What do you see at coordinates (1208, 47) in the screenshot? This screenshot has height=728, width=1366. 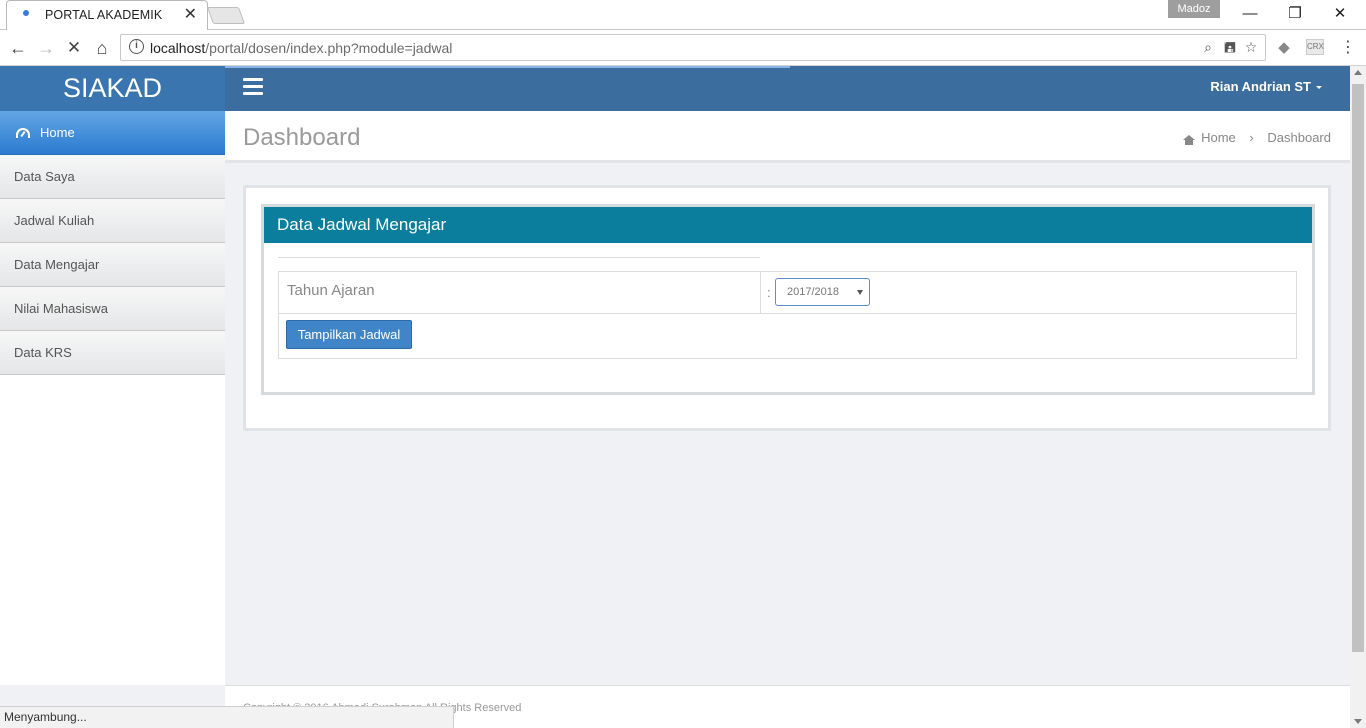 I see `zoom-icon: ⌕` at bounding box center [1208, 47].